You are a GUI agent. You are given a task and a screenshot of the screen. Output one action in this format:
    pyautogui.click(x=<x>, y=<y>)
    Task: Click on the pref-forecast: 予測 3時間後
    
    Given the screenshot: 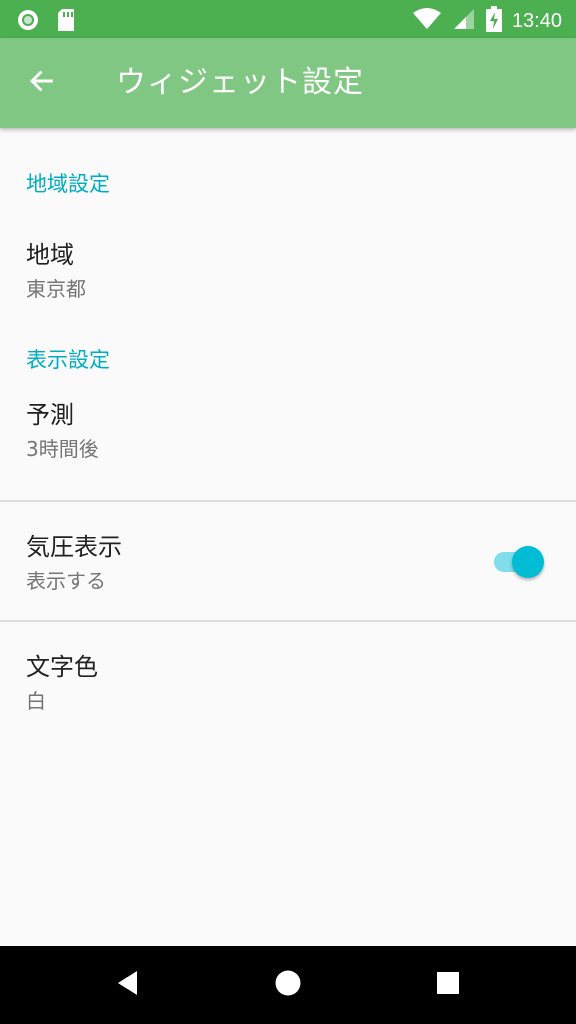 What is the action you would take?
    pyautogui.click(x=288, y=443)
    